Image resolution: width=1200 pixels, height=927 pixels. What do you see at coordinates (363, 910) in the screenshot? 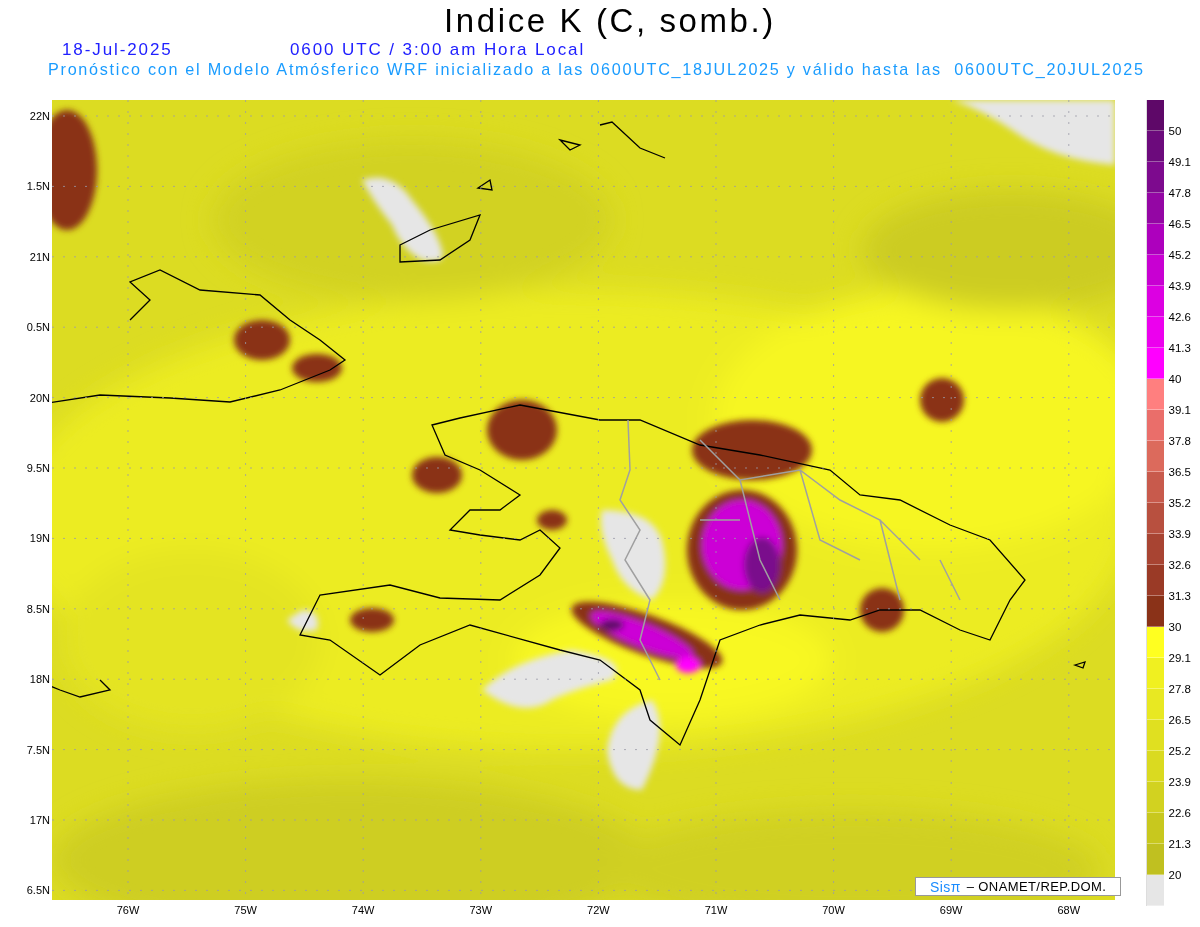
I see `longitude-label: 74W` at bounding box center [363, 910].